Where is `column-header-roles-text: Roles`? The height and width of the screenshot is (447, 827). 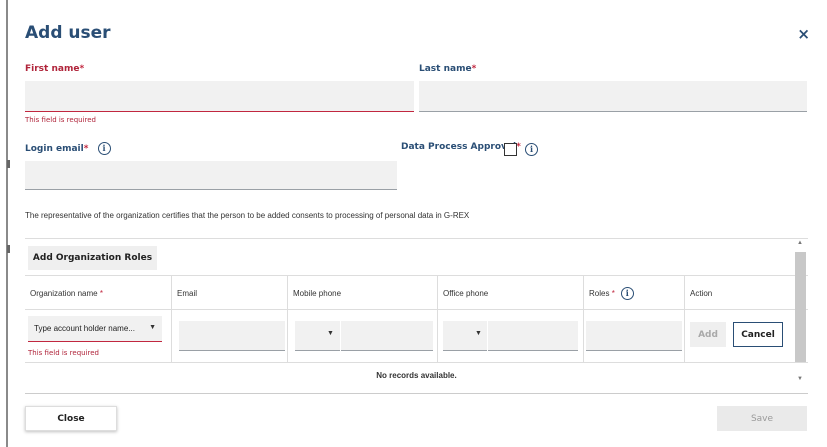
column-header-roles-text: Roles is located at coordinates (599, 293).